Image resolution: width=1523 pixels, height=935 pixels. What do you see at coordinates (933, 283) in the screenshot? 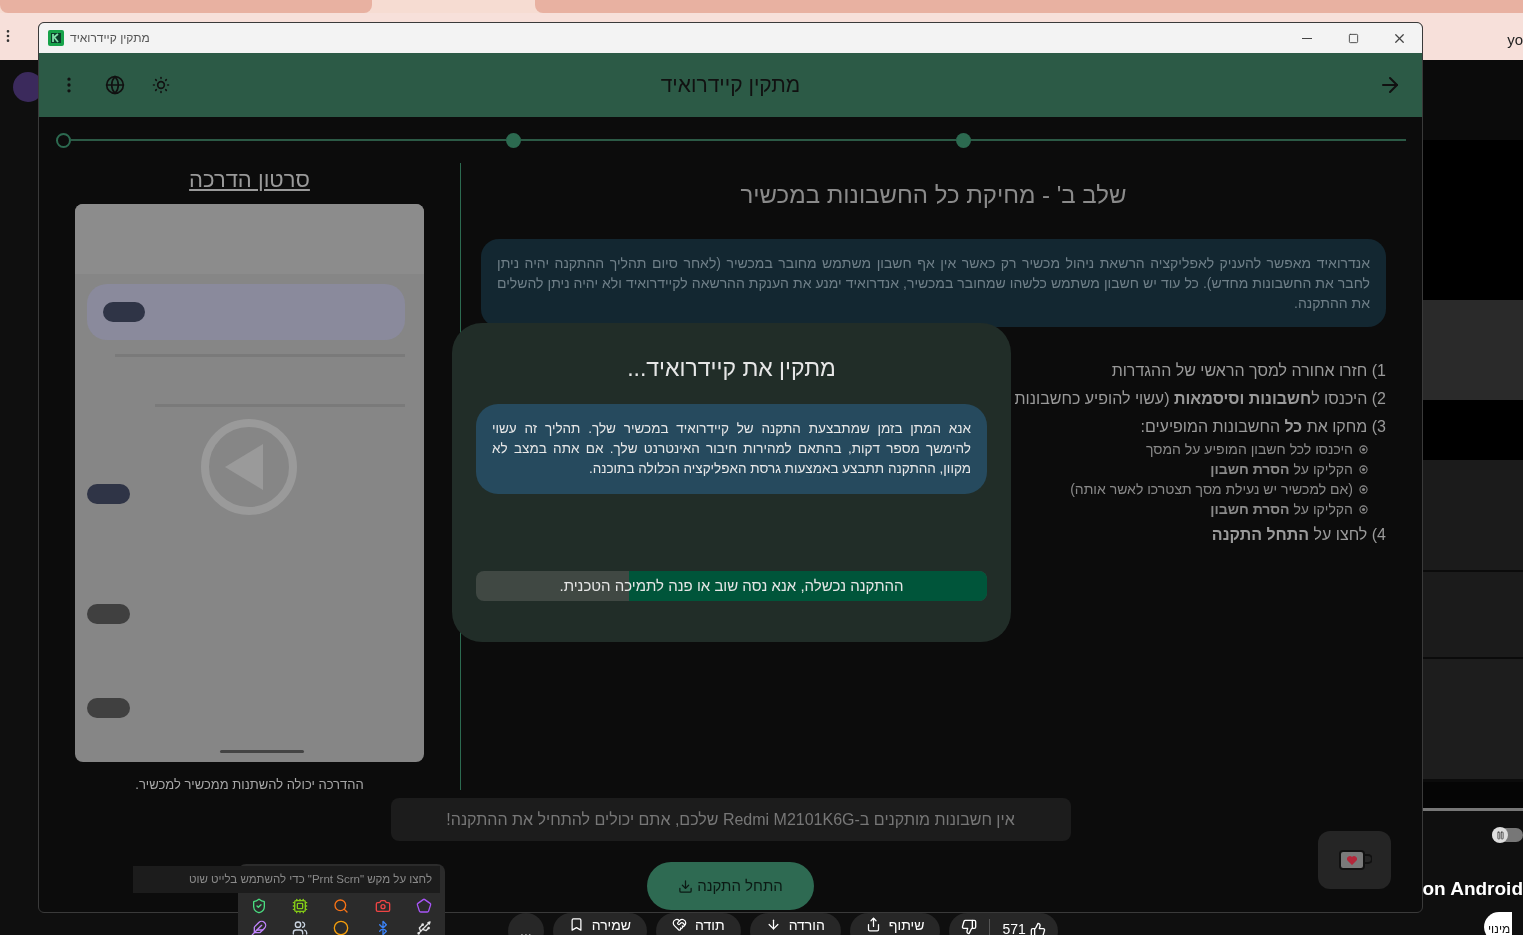
I see `step-note: אנדרואיד מאפשר להעניק לאפליקציה הרשאת ניהול מכשיר רק כאשר אין אף חשבון משתמש מחובר במכשיר (לאחר סיום תהליך ההתקנה יהיה ניתן לחבר את החשבונות מחדש). כל עוד יש חשבון משתמש כלשהו שמחובר במכשיר, אנדרואיד ימנע את הענקת ההרשאה לקיידרואיד ולא יהיה ניתן להשלים את ההתקנה.` at bounding box center [933, 283].